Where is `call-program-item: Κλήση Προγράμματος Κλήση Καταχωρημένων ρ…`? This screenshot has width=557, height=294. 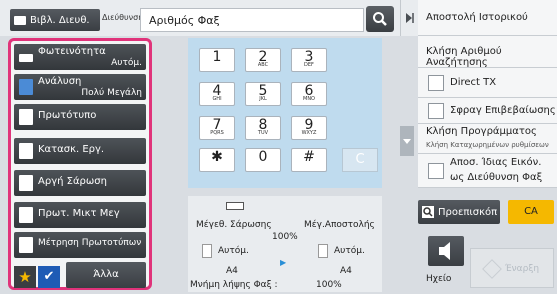 call-program-item: Κλήση Προγράμματος Κλήση Καταχωρημένων ρ… is located at coordinates (487, 139).